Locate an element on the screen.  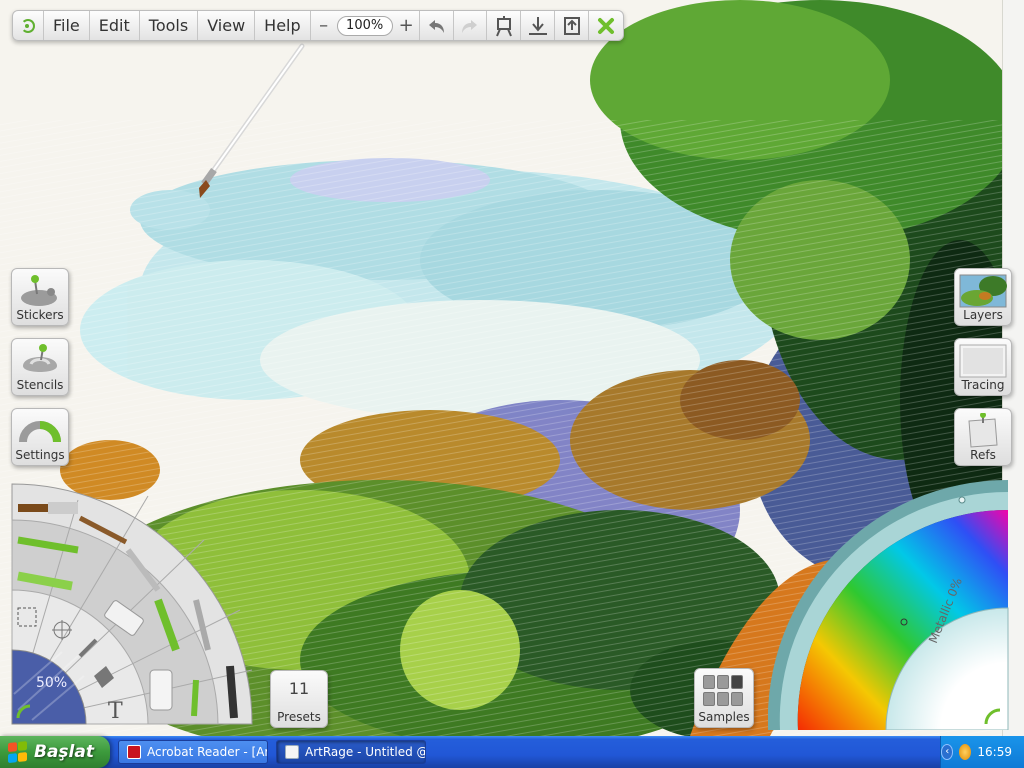
presets-count: 11 is located at coordinates (299, 688).